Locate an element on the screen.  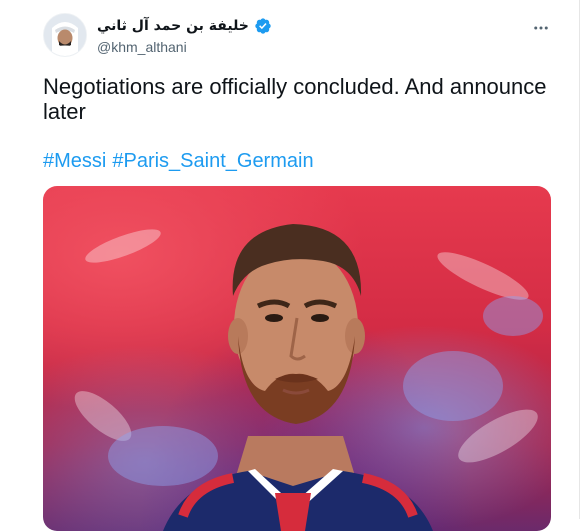
tweet-header: خليفة بن حمد آل ثاني @khm_althani is located at coordinates (301, 36).